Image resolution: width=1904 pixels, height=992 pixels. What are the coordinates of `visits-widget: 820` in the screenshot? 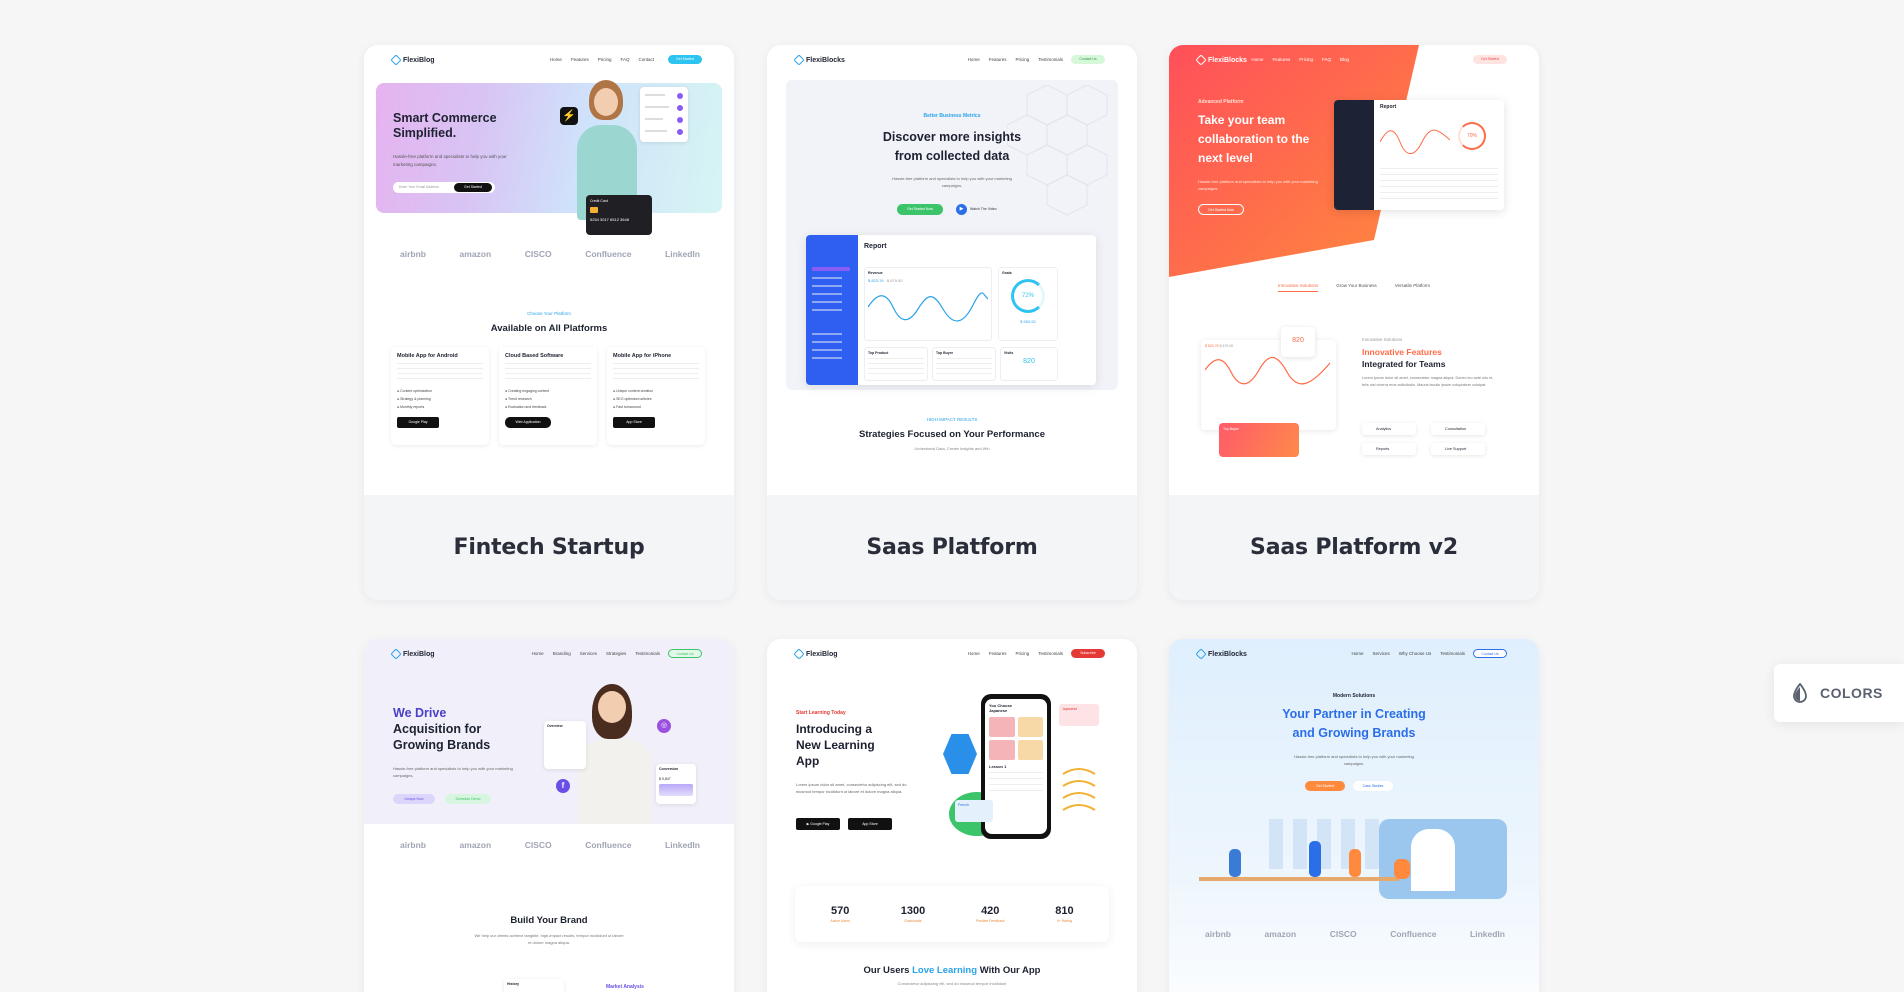 It's located at (1298, 342).